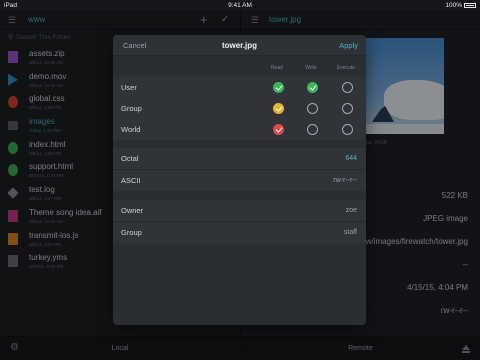 The image size is (480, 360). I want to click on dialog-header: Cancel tower.jpg Apply, so click(239, 45).